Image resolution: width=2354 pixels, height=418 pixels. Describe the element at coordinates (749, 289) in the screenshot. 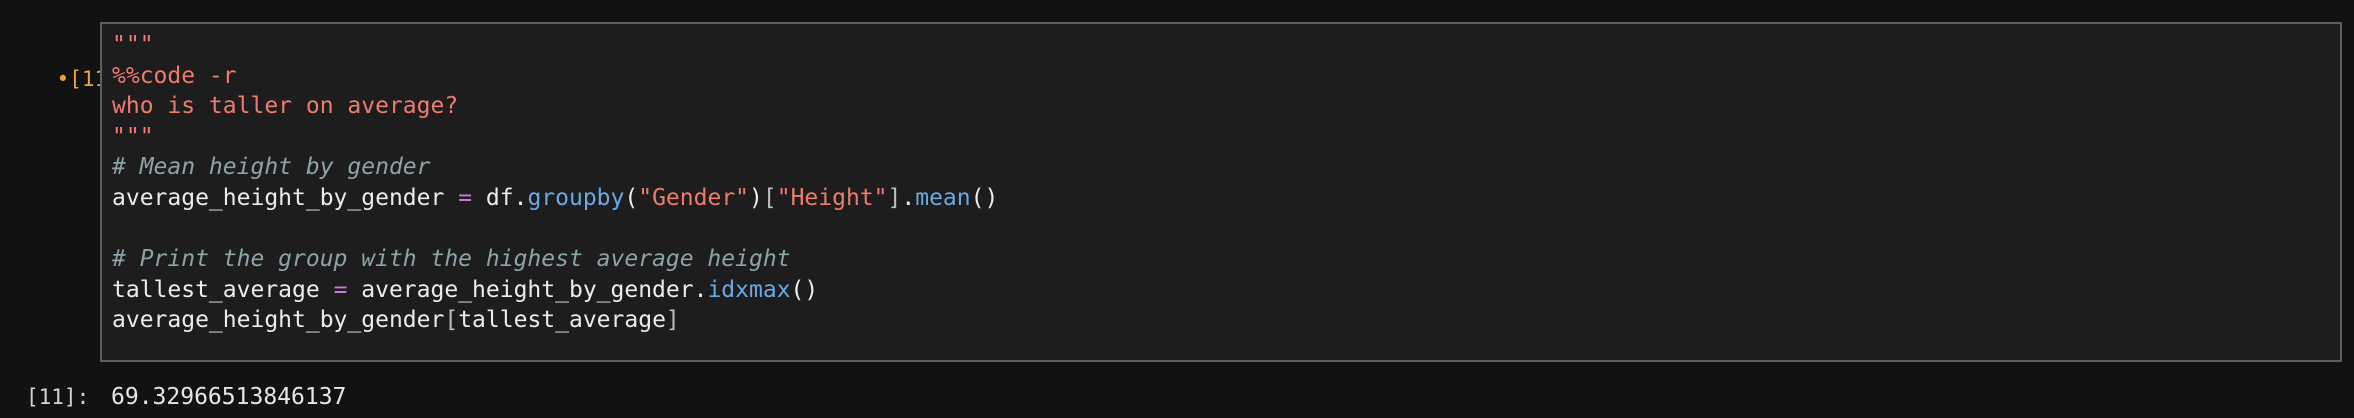

I see `code-token-fn: idxmax` at that location.